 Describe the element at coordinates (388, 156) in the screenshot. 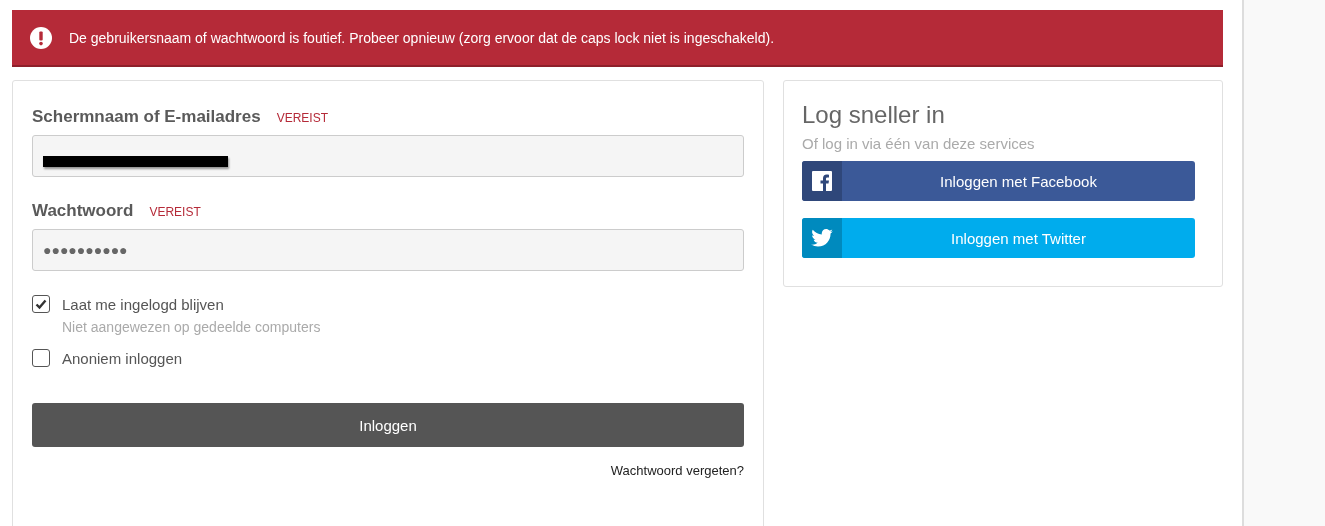

I see `username-field` at that location.